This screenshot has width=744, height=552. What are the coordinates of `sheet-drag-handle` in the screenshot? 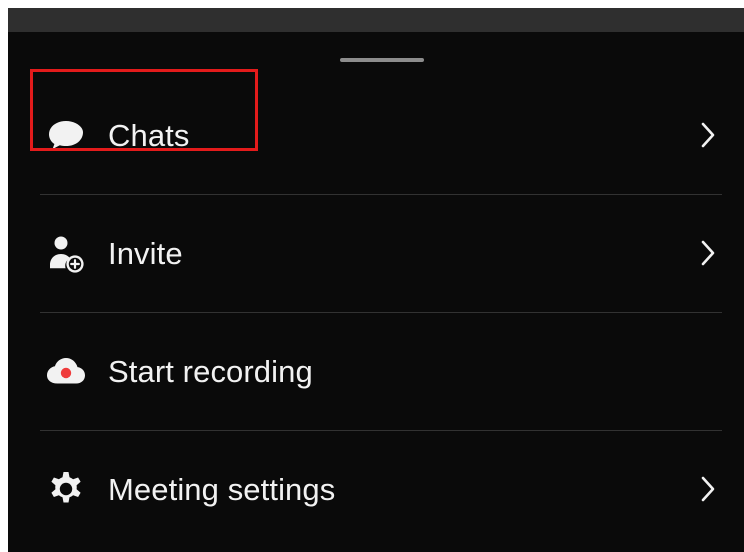 It's located at (382, 60).